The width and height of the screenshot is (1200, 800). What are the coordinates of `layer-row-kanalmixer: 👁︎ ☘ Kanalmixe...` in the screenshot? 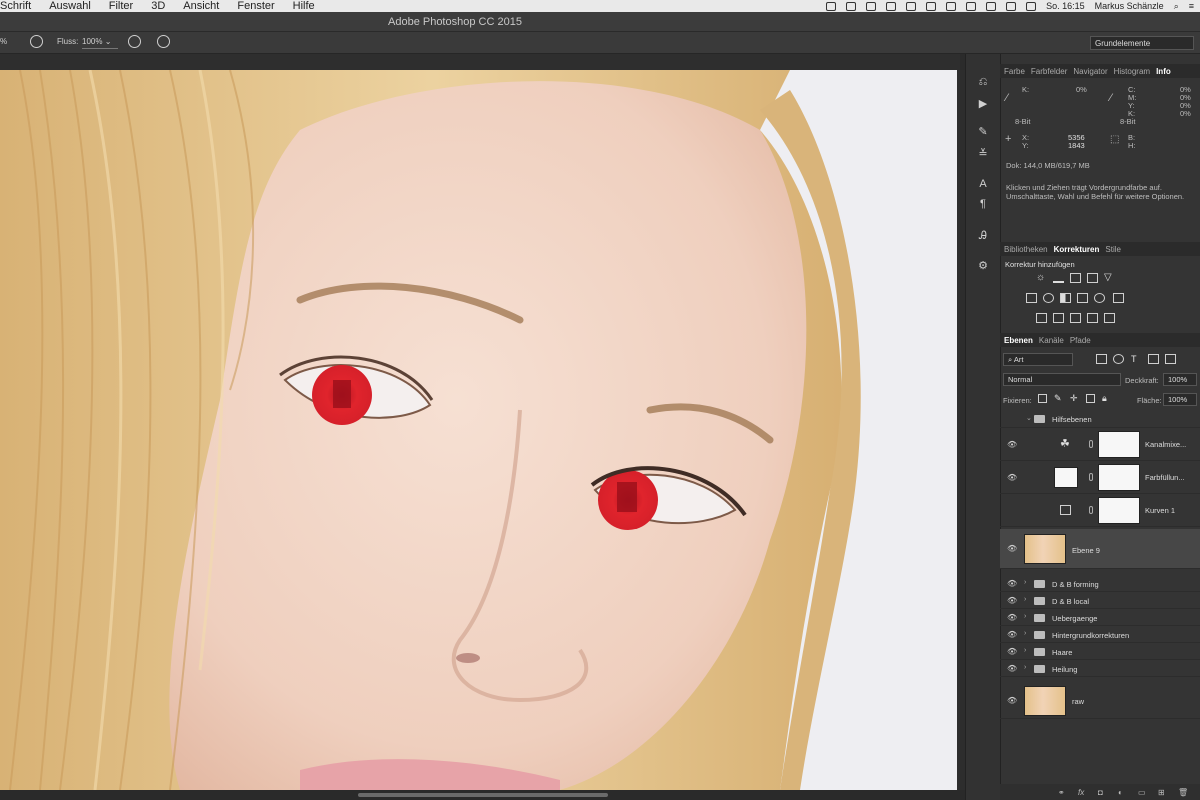 It's located at (1100, 444).